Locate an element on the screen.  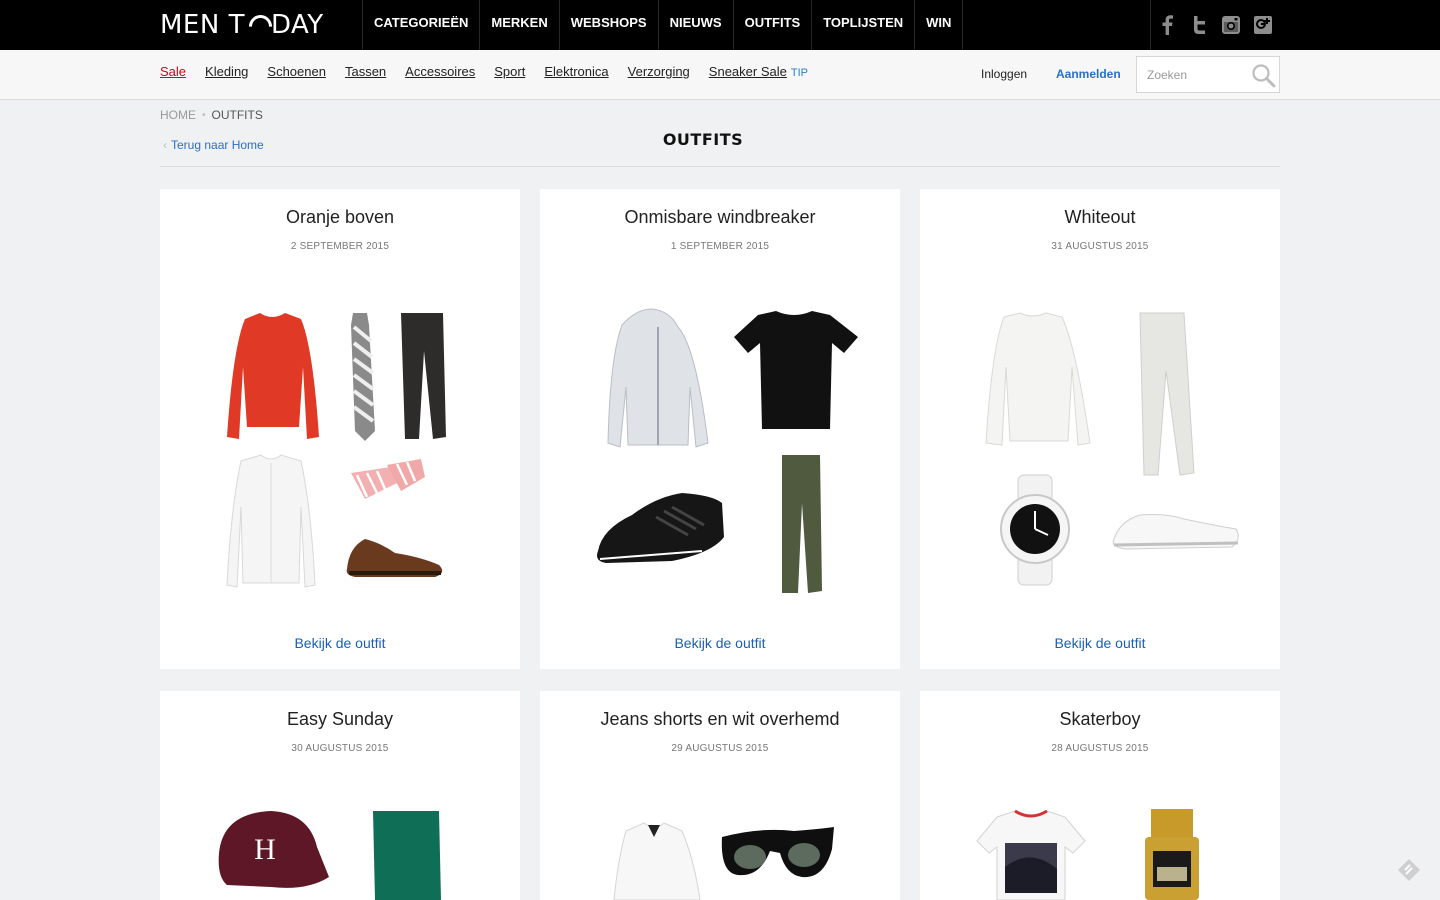
google-plus-icon is located at coordinates (1263, 25).